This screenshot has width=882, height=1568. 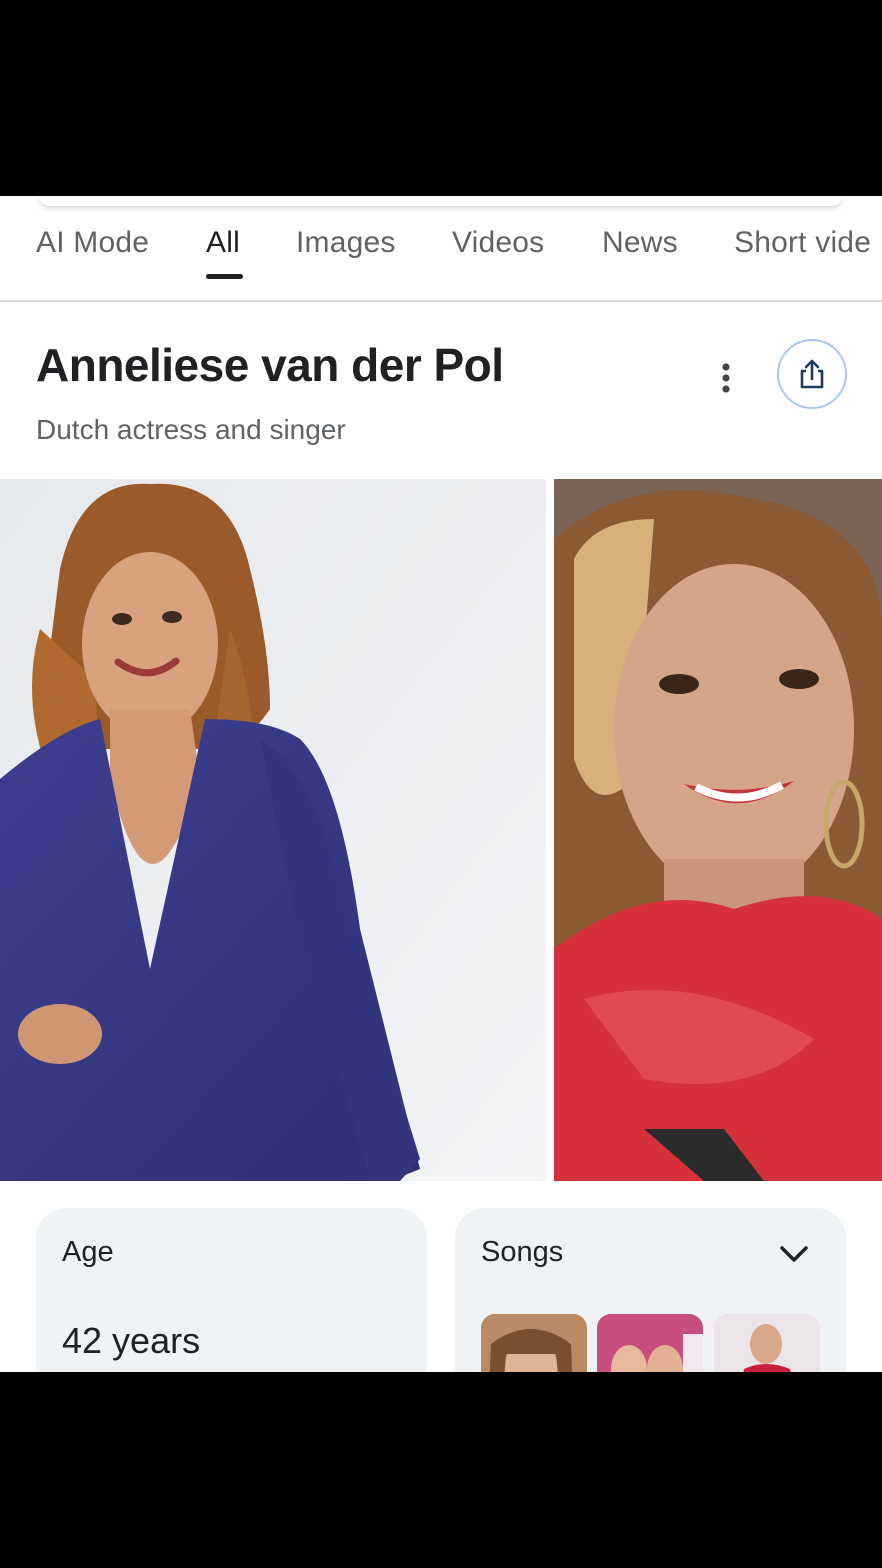 I want to click on tab-ai-mode: AI Mode, so click(x=92, y=243).